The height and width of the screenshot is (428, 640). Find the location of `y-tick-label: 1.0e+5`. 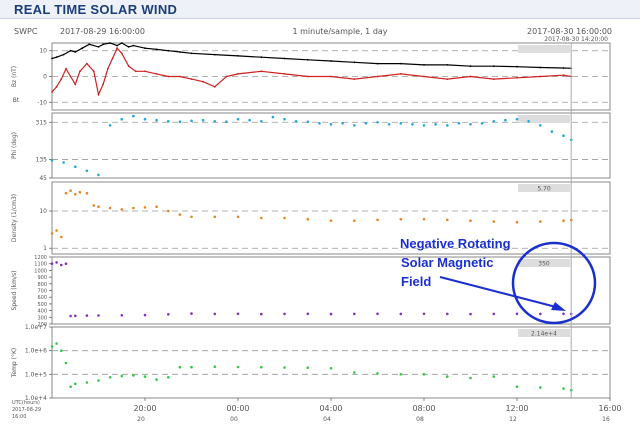

y-tick-label: 1.0e+5 is located at coordinates (36, 374).